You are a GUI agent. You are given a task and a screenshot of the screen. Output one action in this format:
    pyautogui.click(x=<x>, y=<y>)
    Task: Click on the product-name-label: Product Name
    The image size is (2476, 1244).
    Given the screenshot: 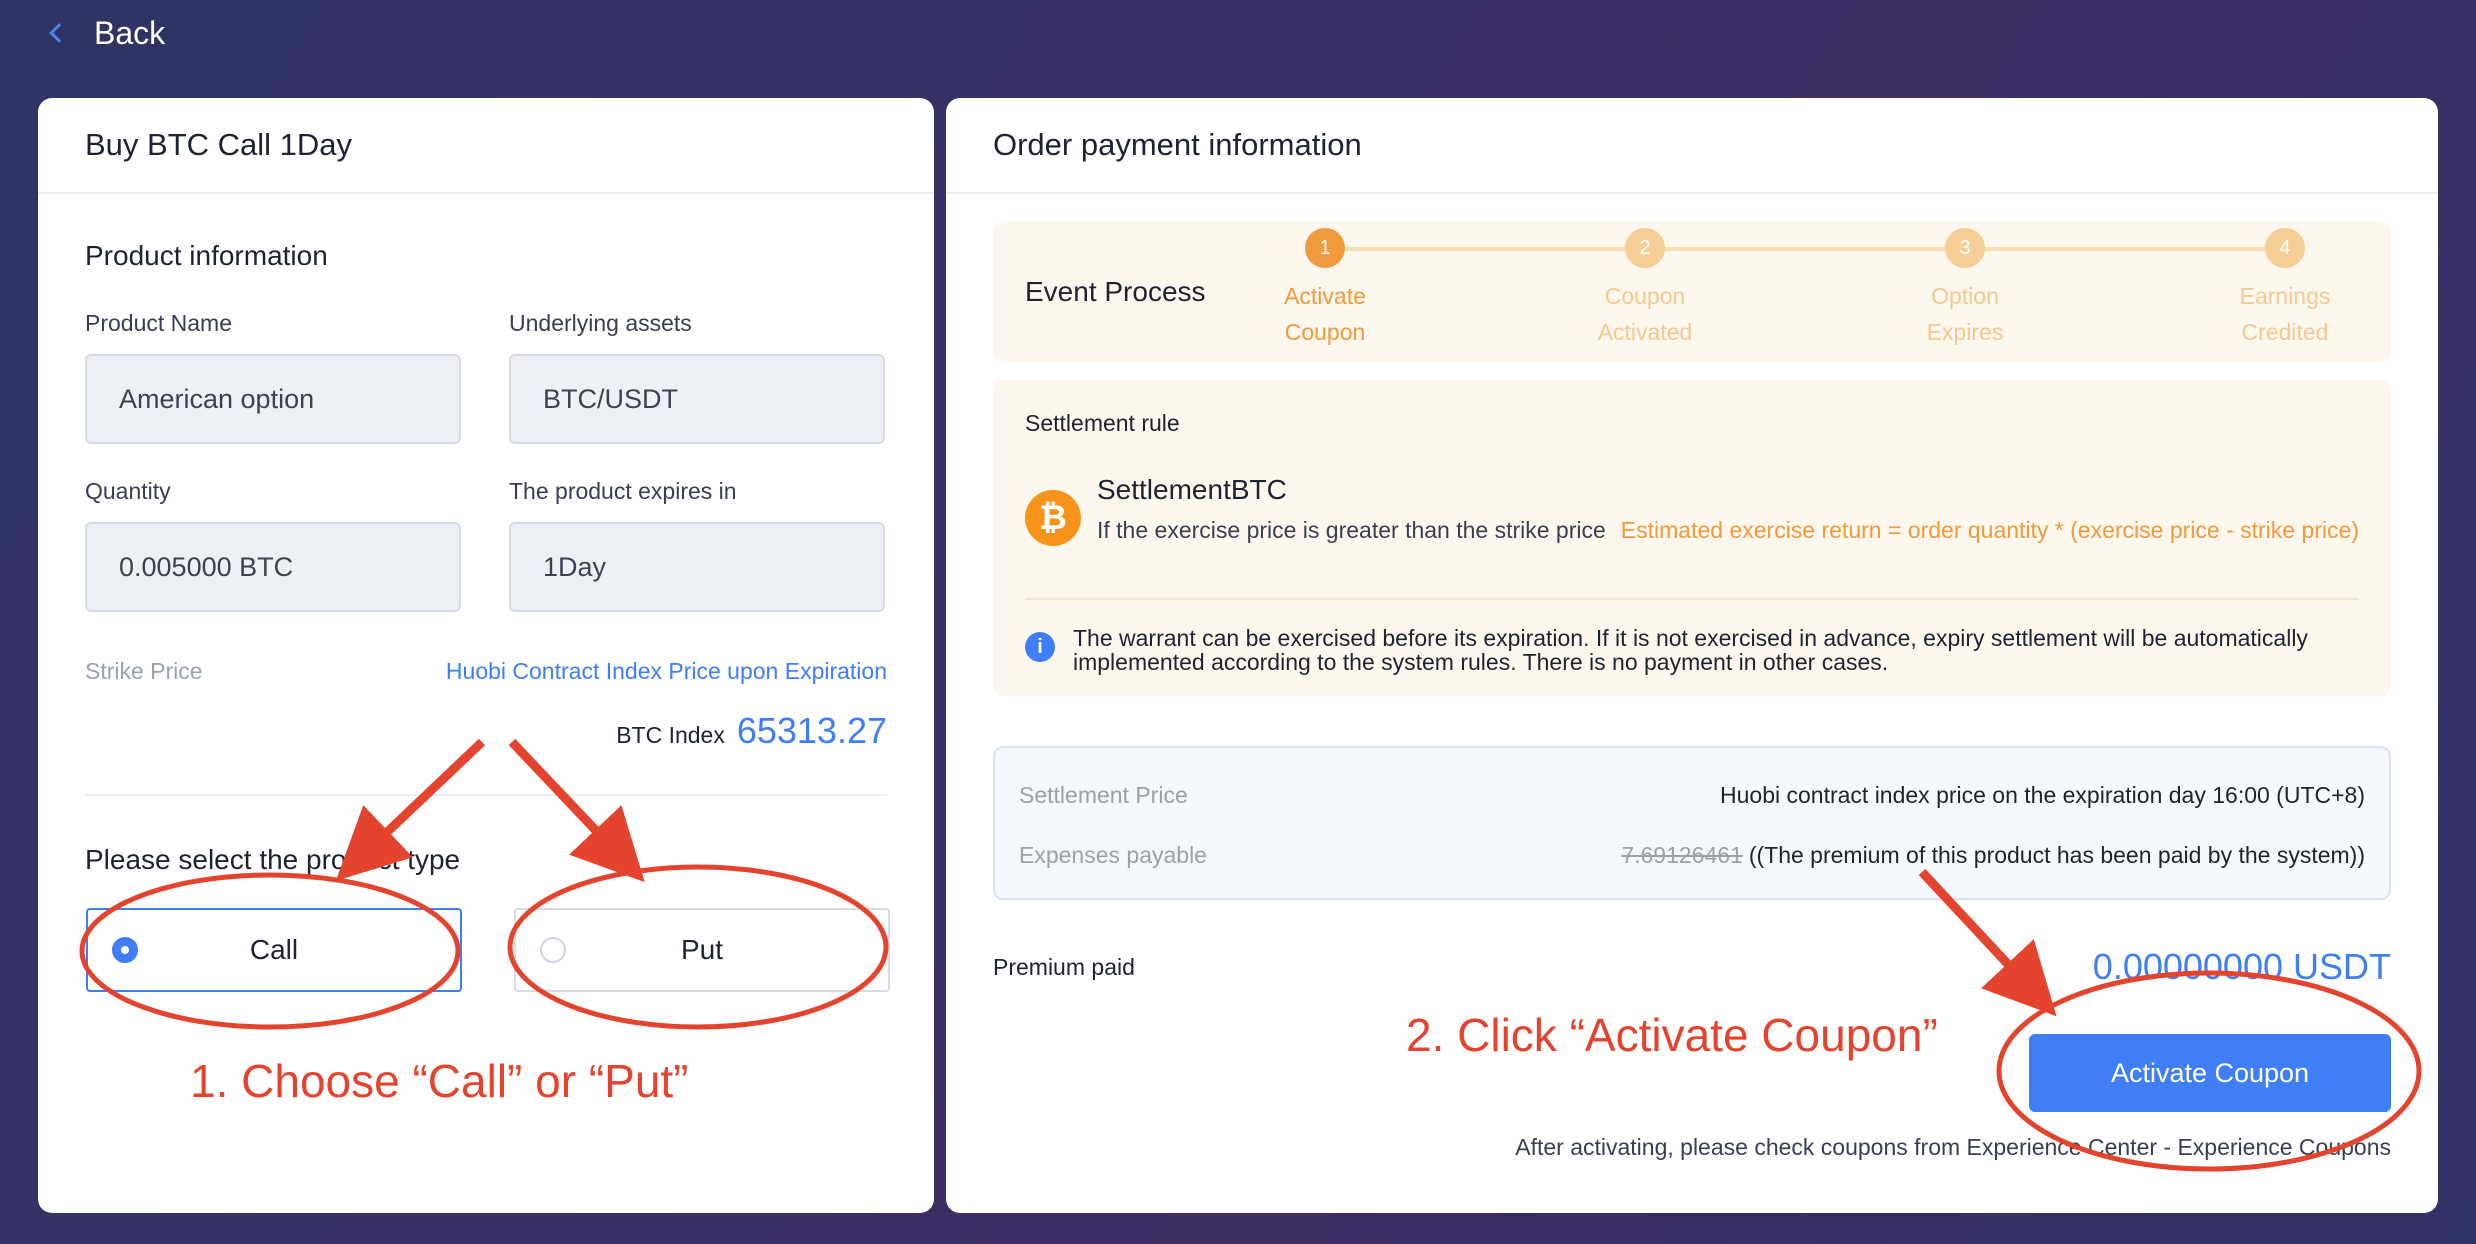 What is the action you would take?
    pyautogui.click(x=159, y=323)
    